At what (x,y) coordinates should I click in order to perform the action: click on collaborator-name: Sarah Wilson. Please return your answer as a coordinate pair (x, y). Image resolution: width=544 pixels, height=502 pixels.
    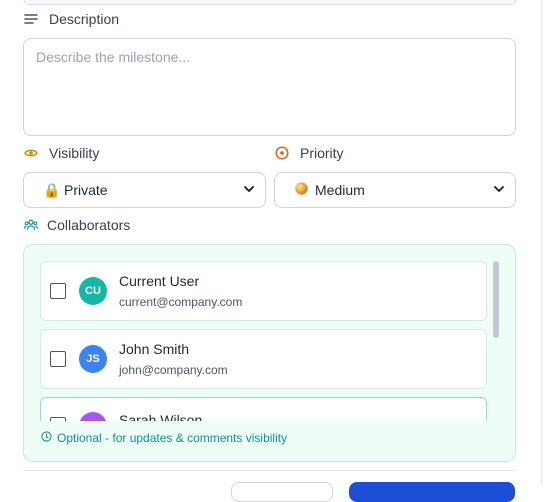
    Looking at the image, I should click on (161, 416).